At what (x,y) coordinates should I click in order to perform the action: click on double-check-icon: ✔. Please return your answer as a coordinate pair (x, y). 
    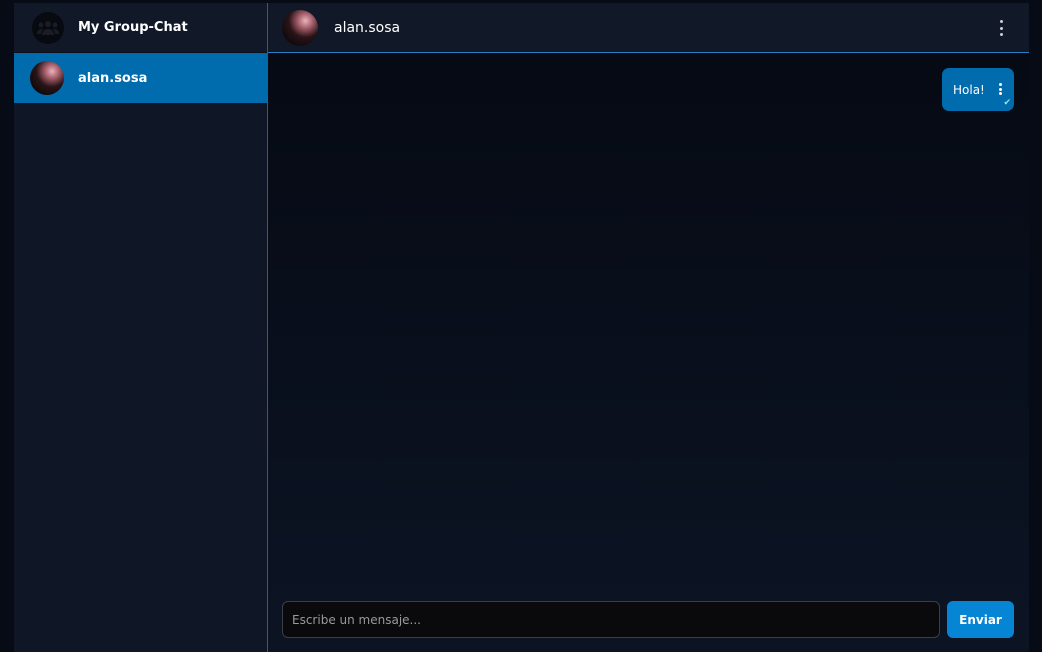
    Looking at the image, I should click on (1007, 103).